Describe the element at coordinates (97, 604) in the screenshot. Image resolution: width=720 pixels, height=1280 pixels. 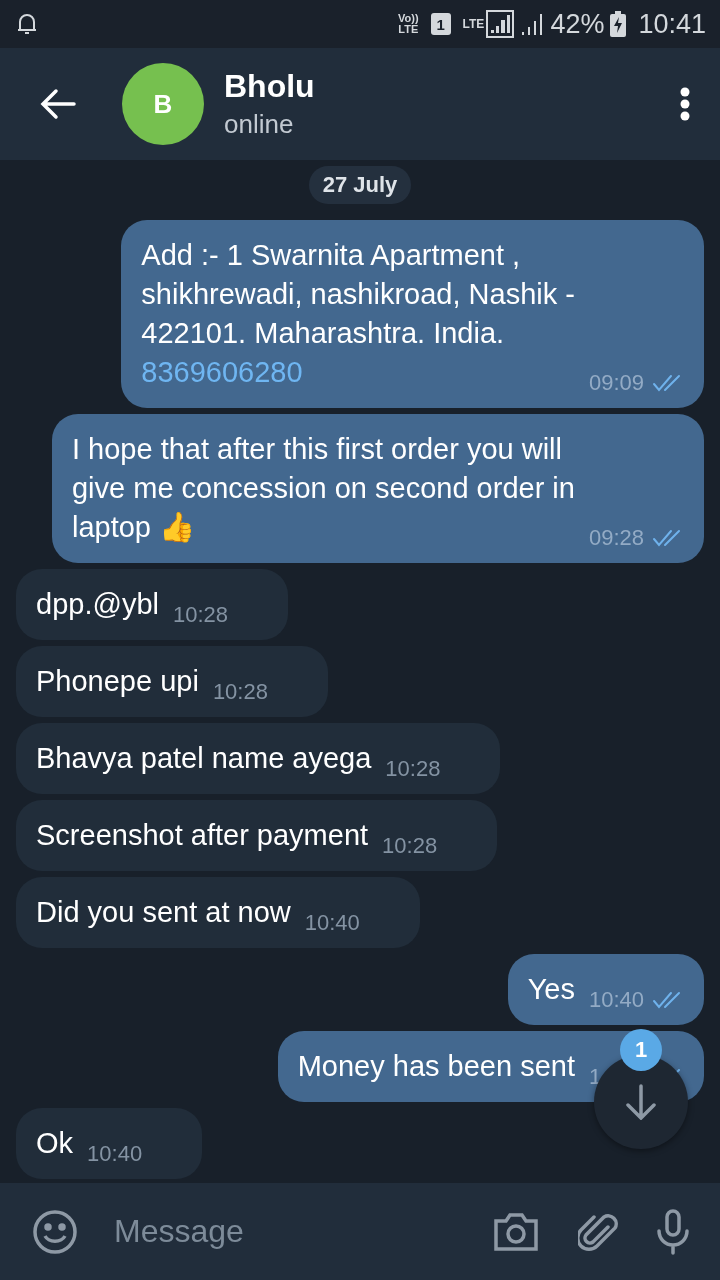
I see `message-text: dpp.@ybl` at that location.